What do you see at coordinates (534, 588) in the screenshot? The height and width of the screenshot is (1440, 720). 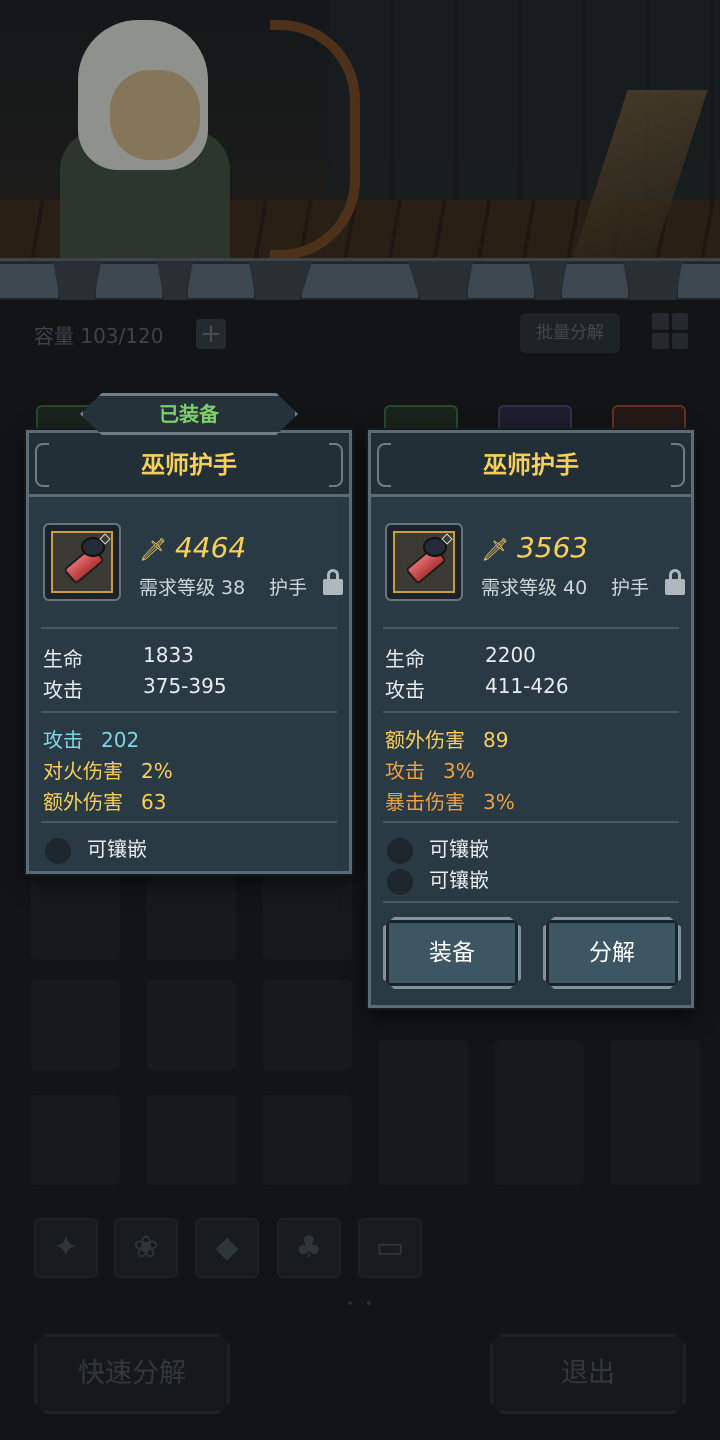 I see `required-level: 需求等级 40` at bounding box center [534, 588].